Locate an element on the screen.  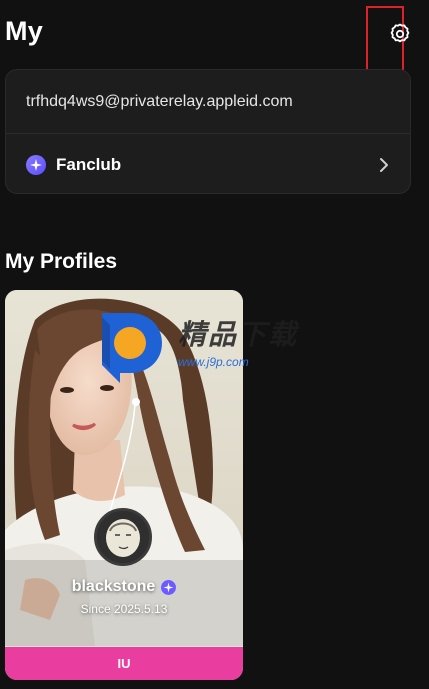
artist-label-bar: IU is located at coordinates (124, 663).